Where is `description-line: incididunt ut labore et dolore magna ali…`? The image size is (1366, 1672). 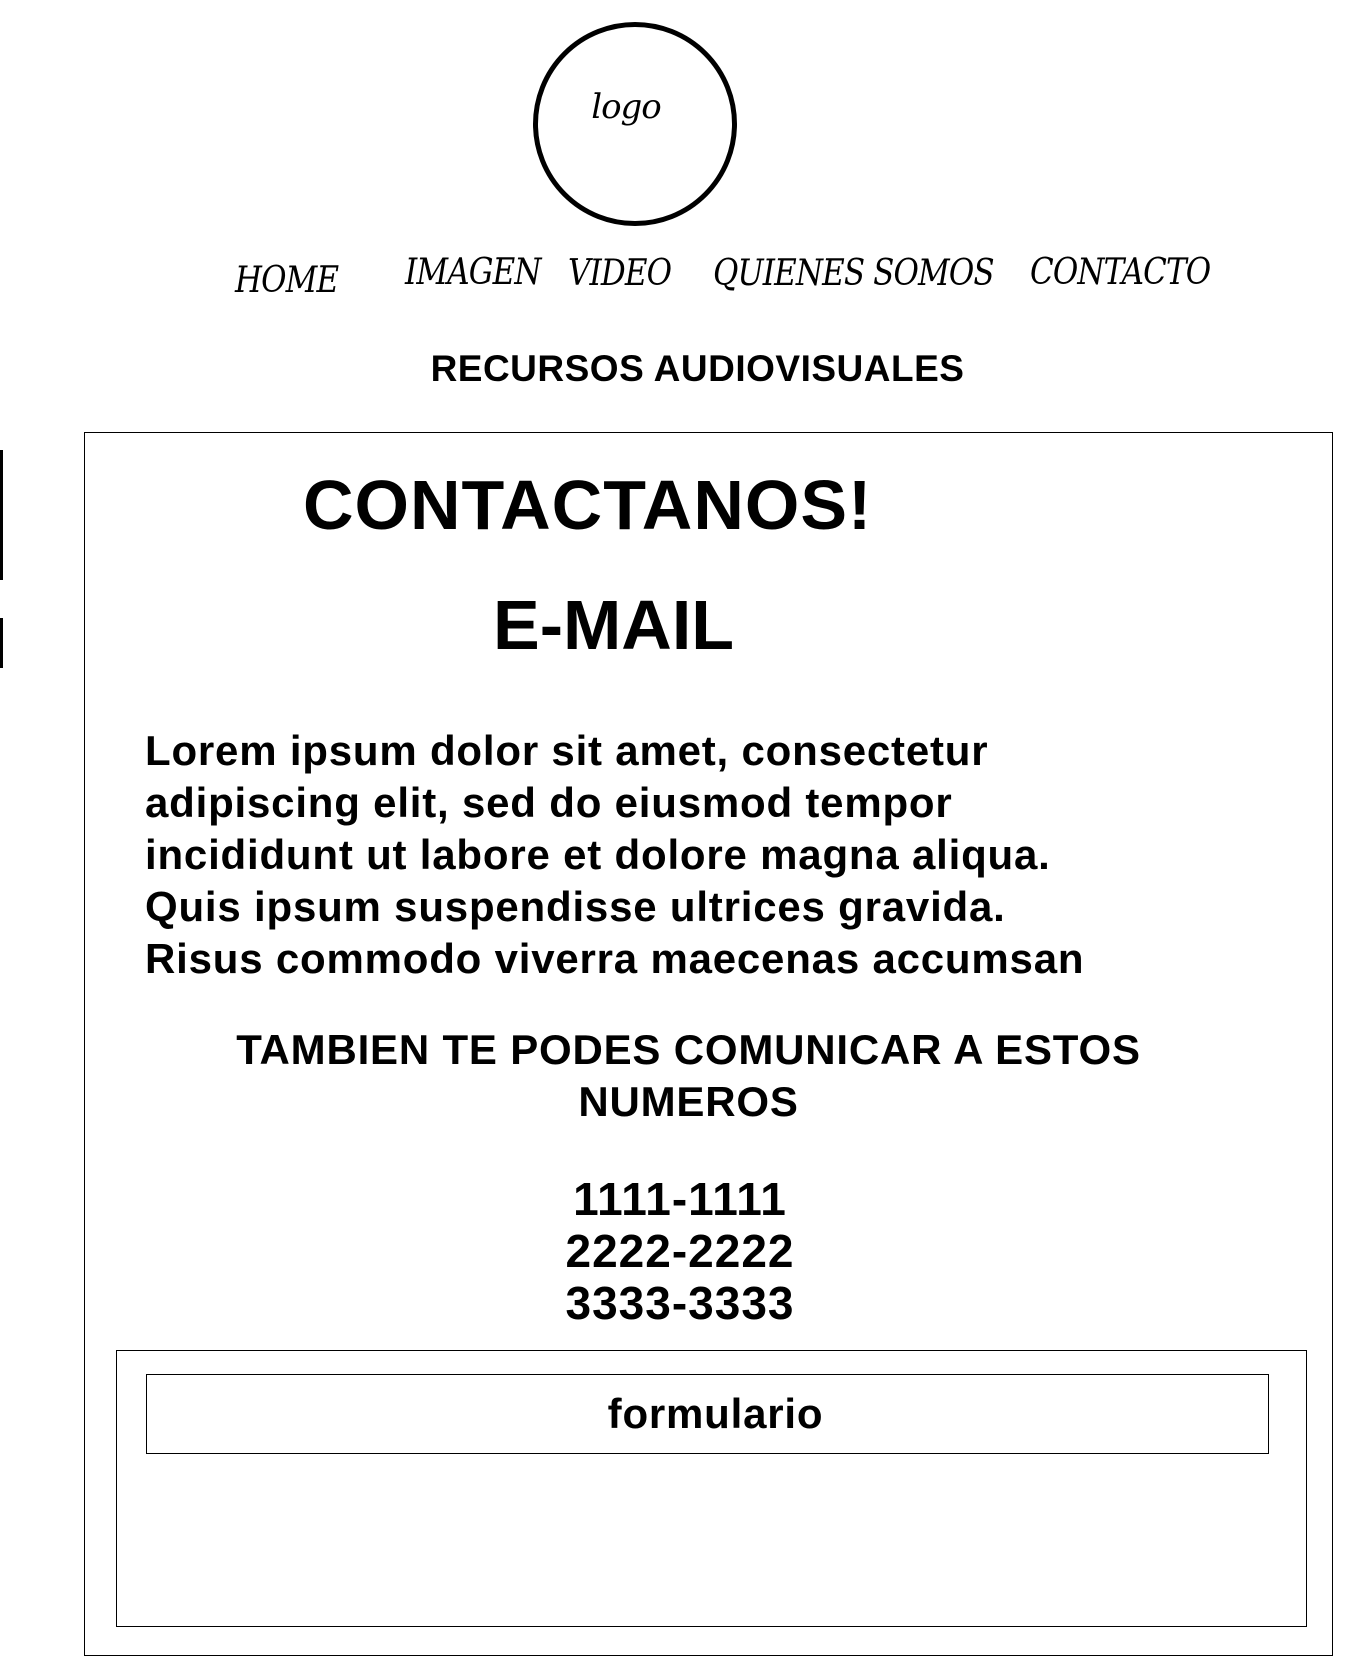 description-line: incididunt ut labore et dolore magna ali… is located at coordinates (598, 854).